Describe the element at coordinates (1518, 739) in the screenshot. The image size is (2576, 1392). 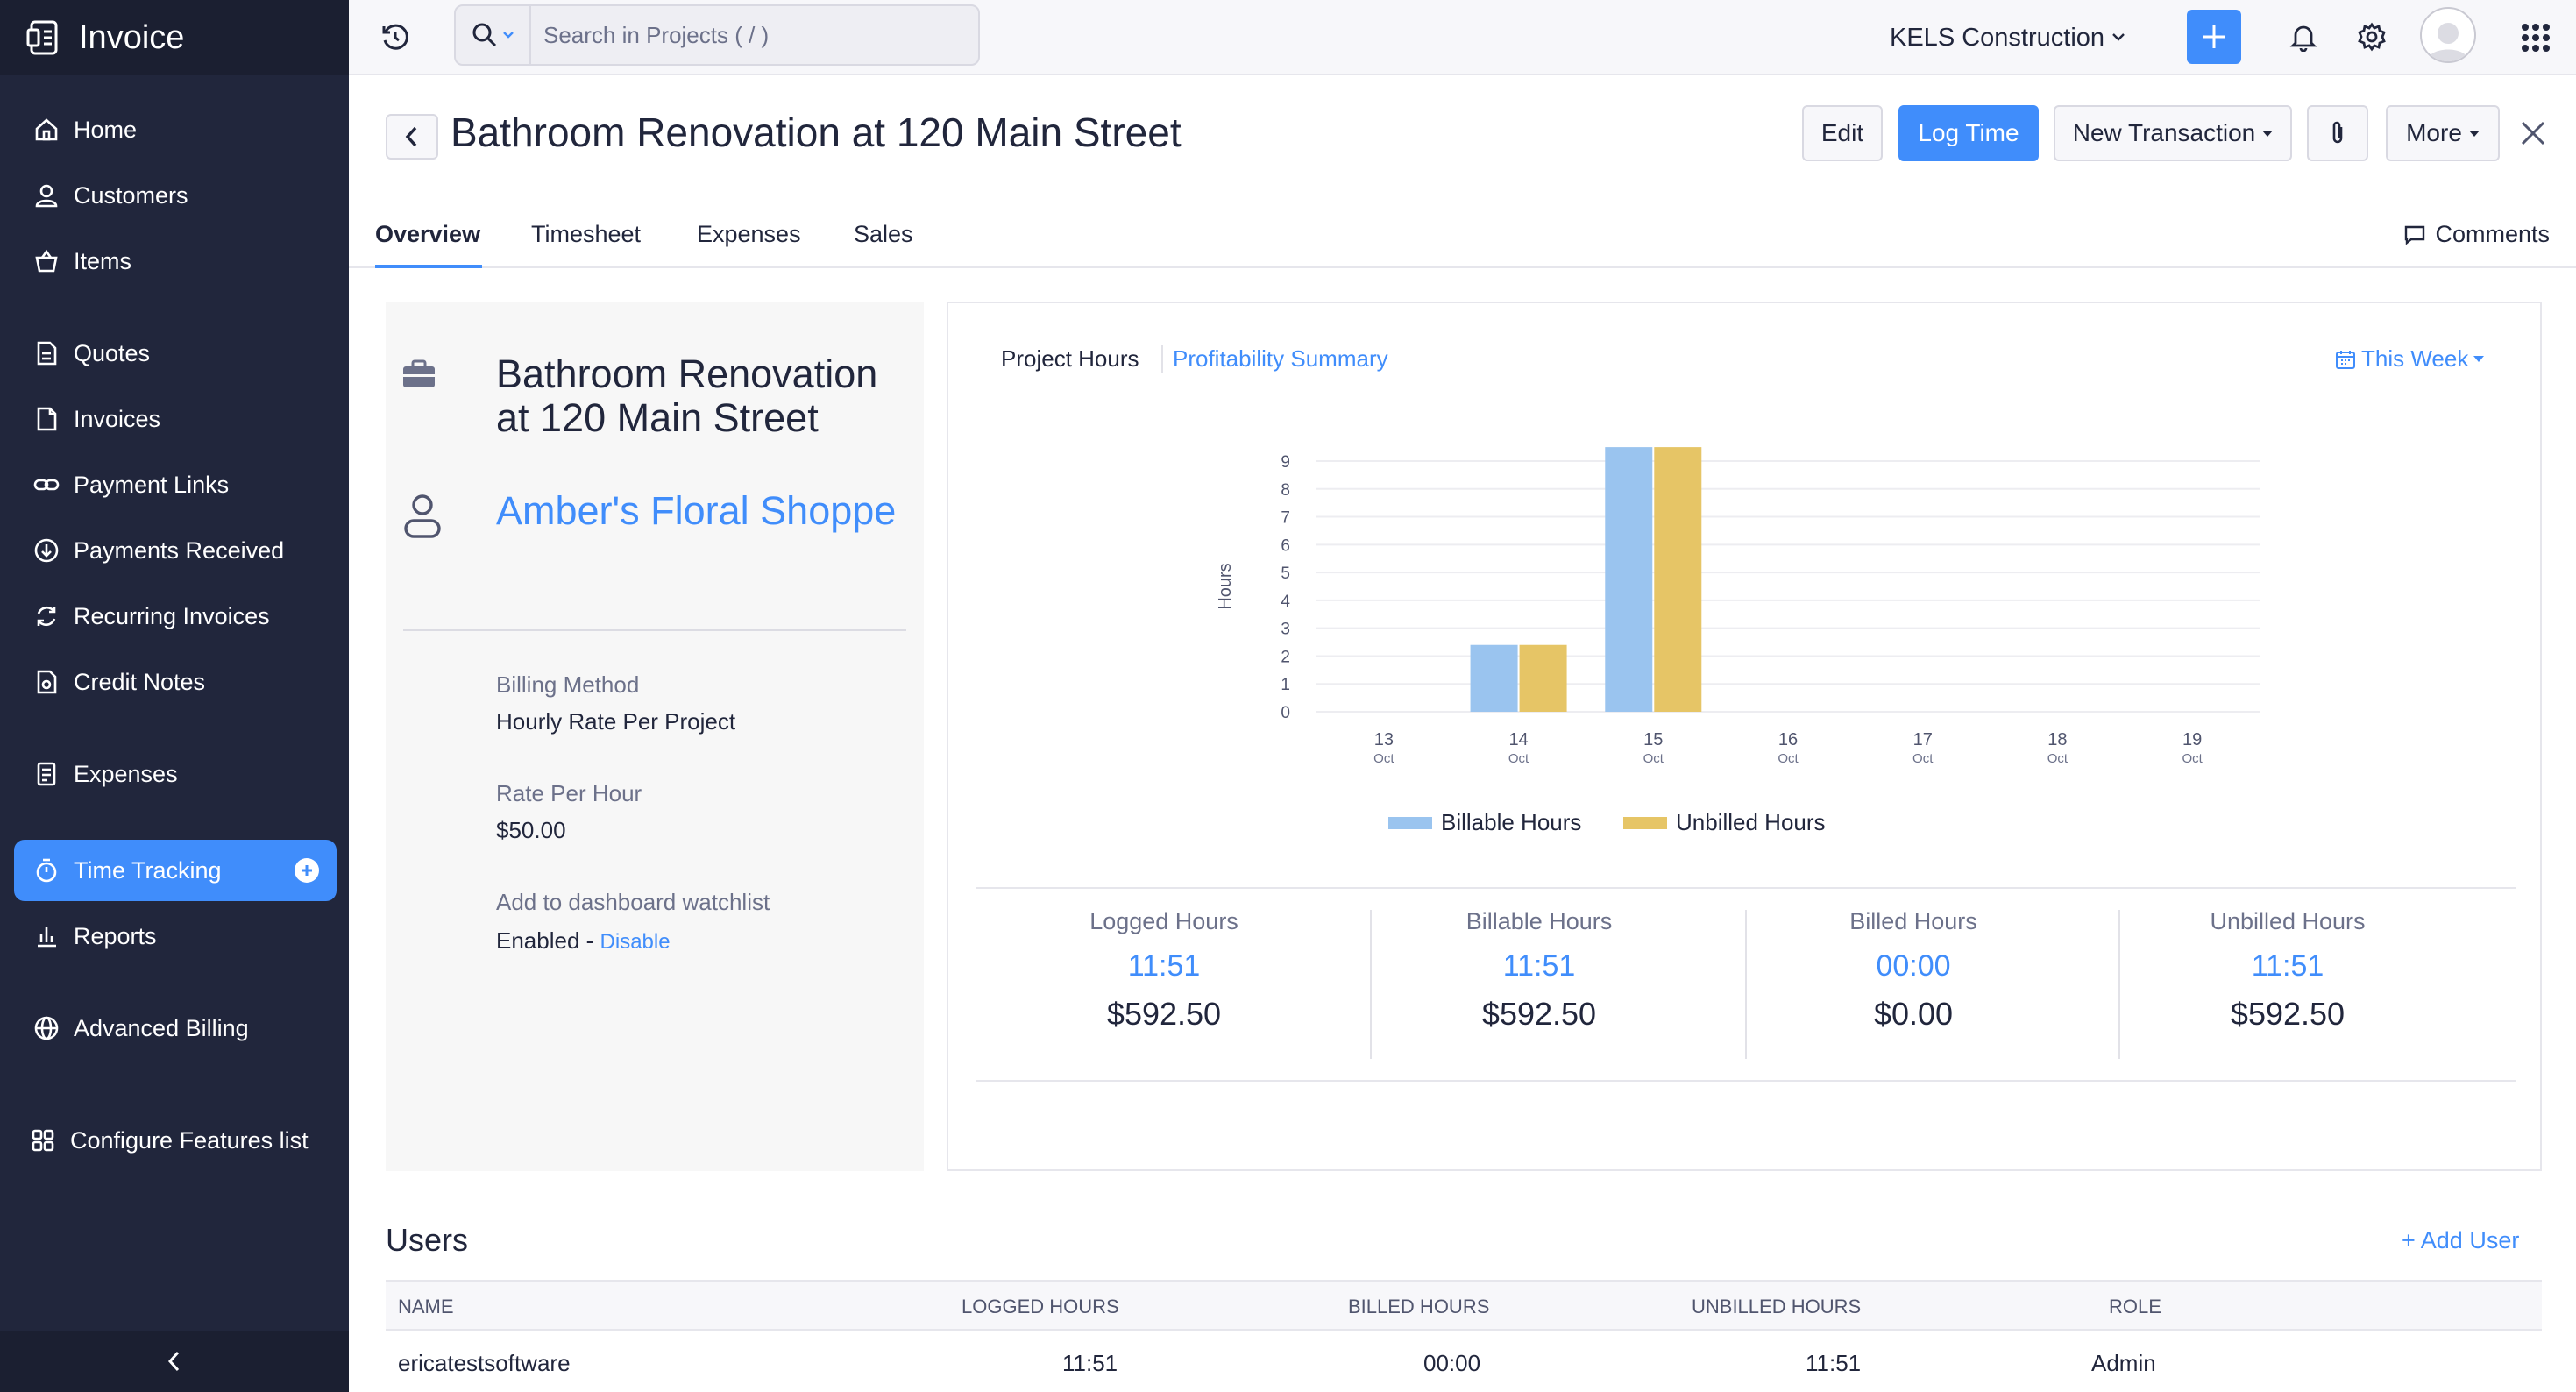
I see `x-tick-label: 14` at that location.